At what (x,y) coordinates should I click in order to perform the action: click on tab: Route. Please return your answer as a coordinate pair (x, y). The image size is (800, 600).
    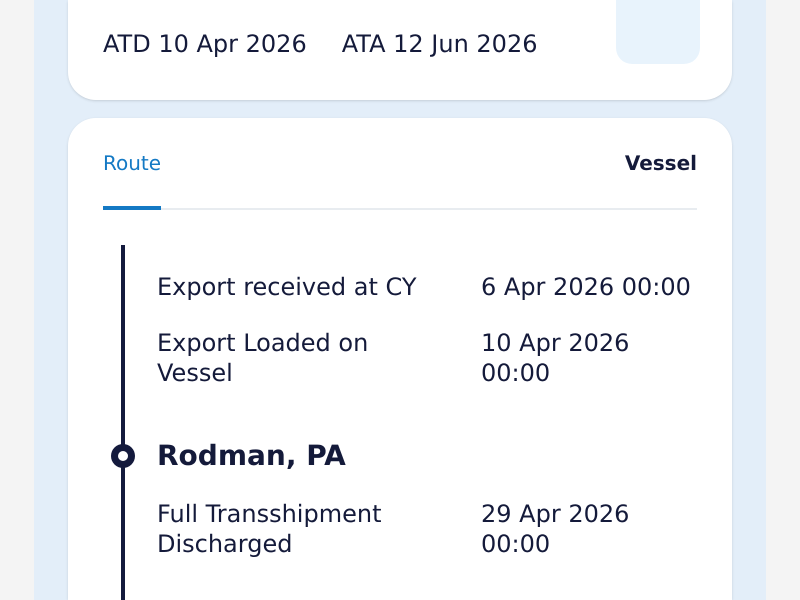
    Looking at the image, I should click on (132, 179).